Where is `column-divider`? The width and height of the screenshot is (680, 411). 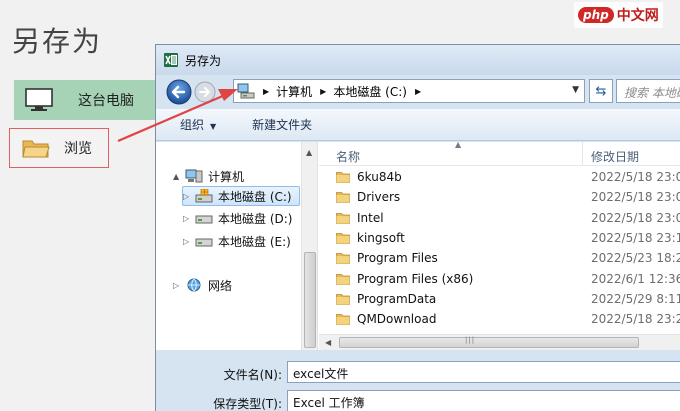 column-divider is located at coordinates (582, 154).